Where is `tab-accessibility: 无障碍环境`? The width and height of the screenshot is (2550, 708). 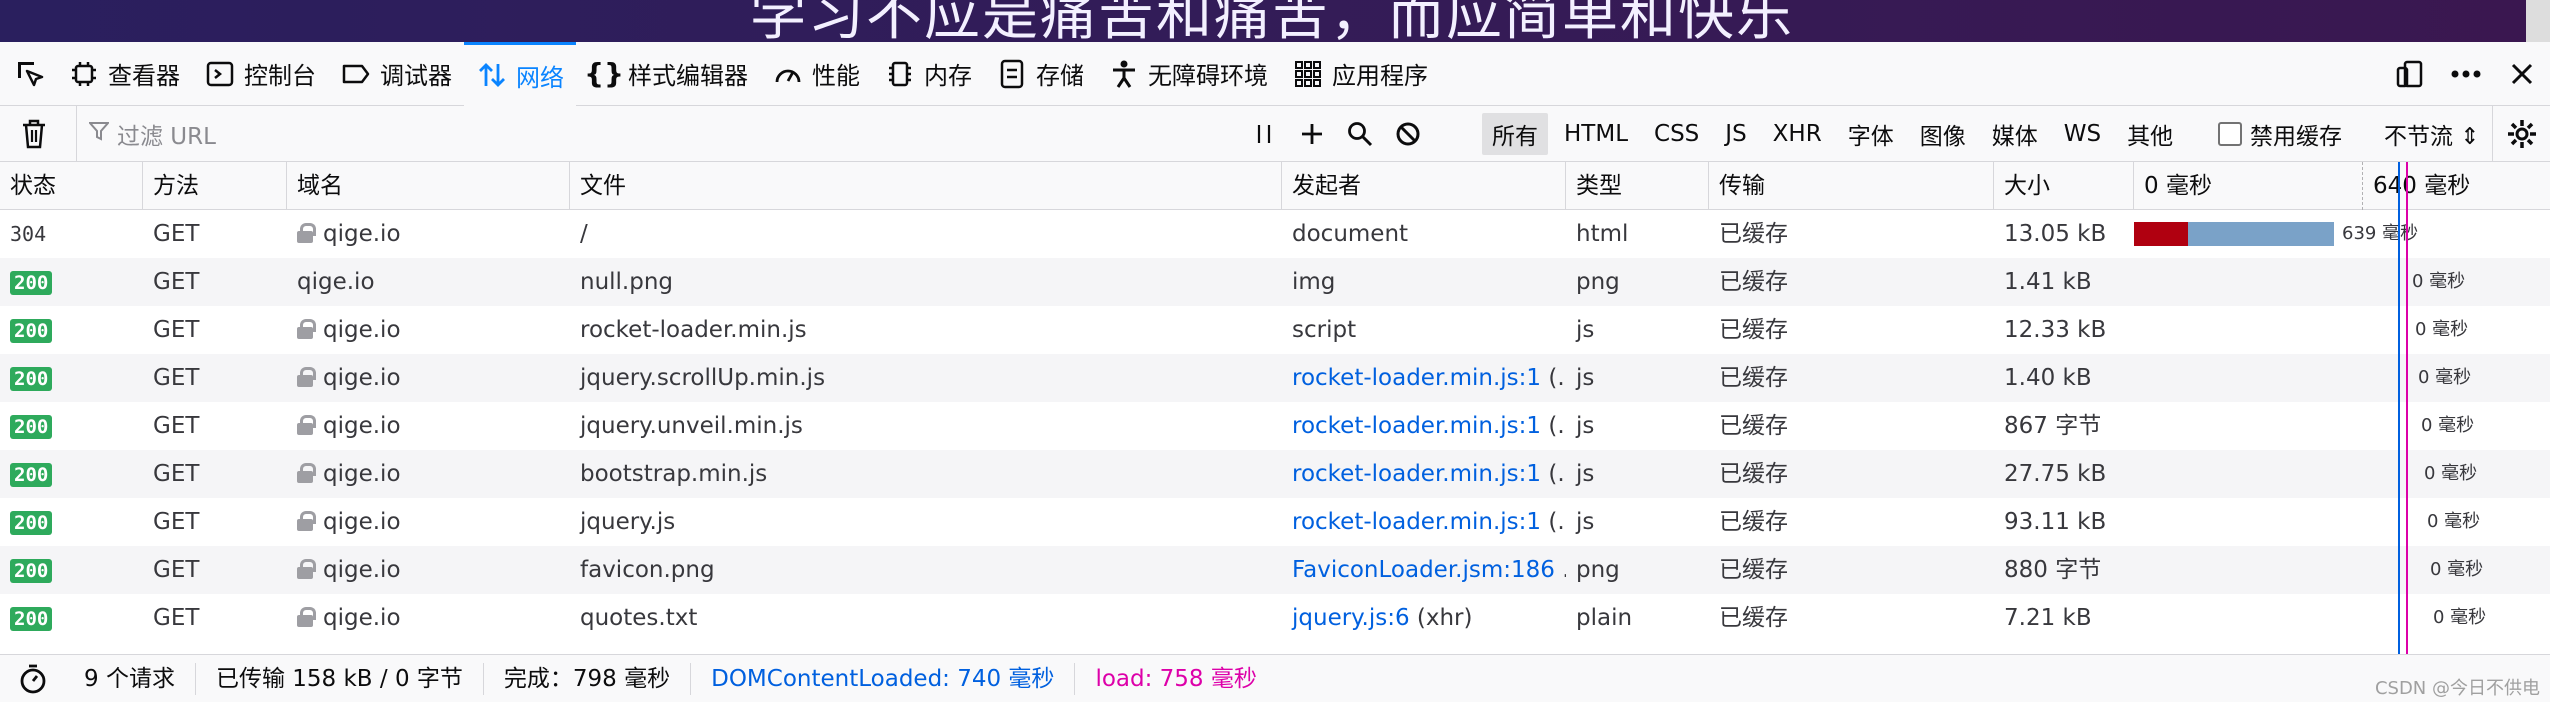 tab-accessibility: 无障碍环境 is located at coordinates (1188, 74).